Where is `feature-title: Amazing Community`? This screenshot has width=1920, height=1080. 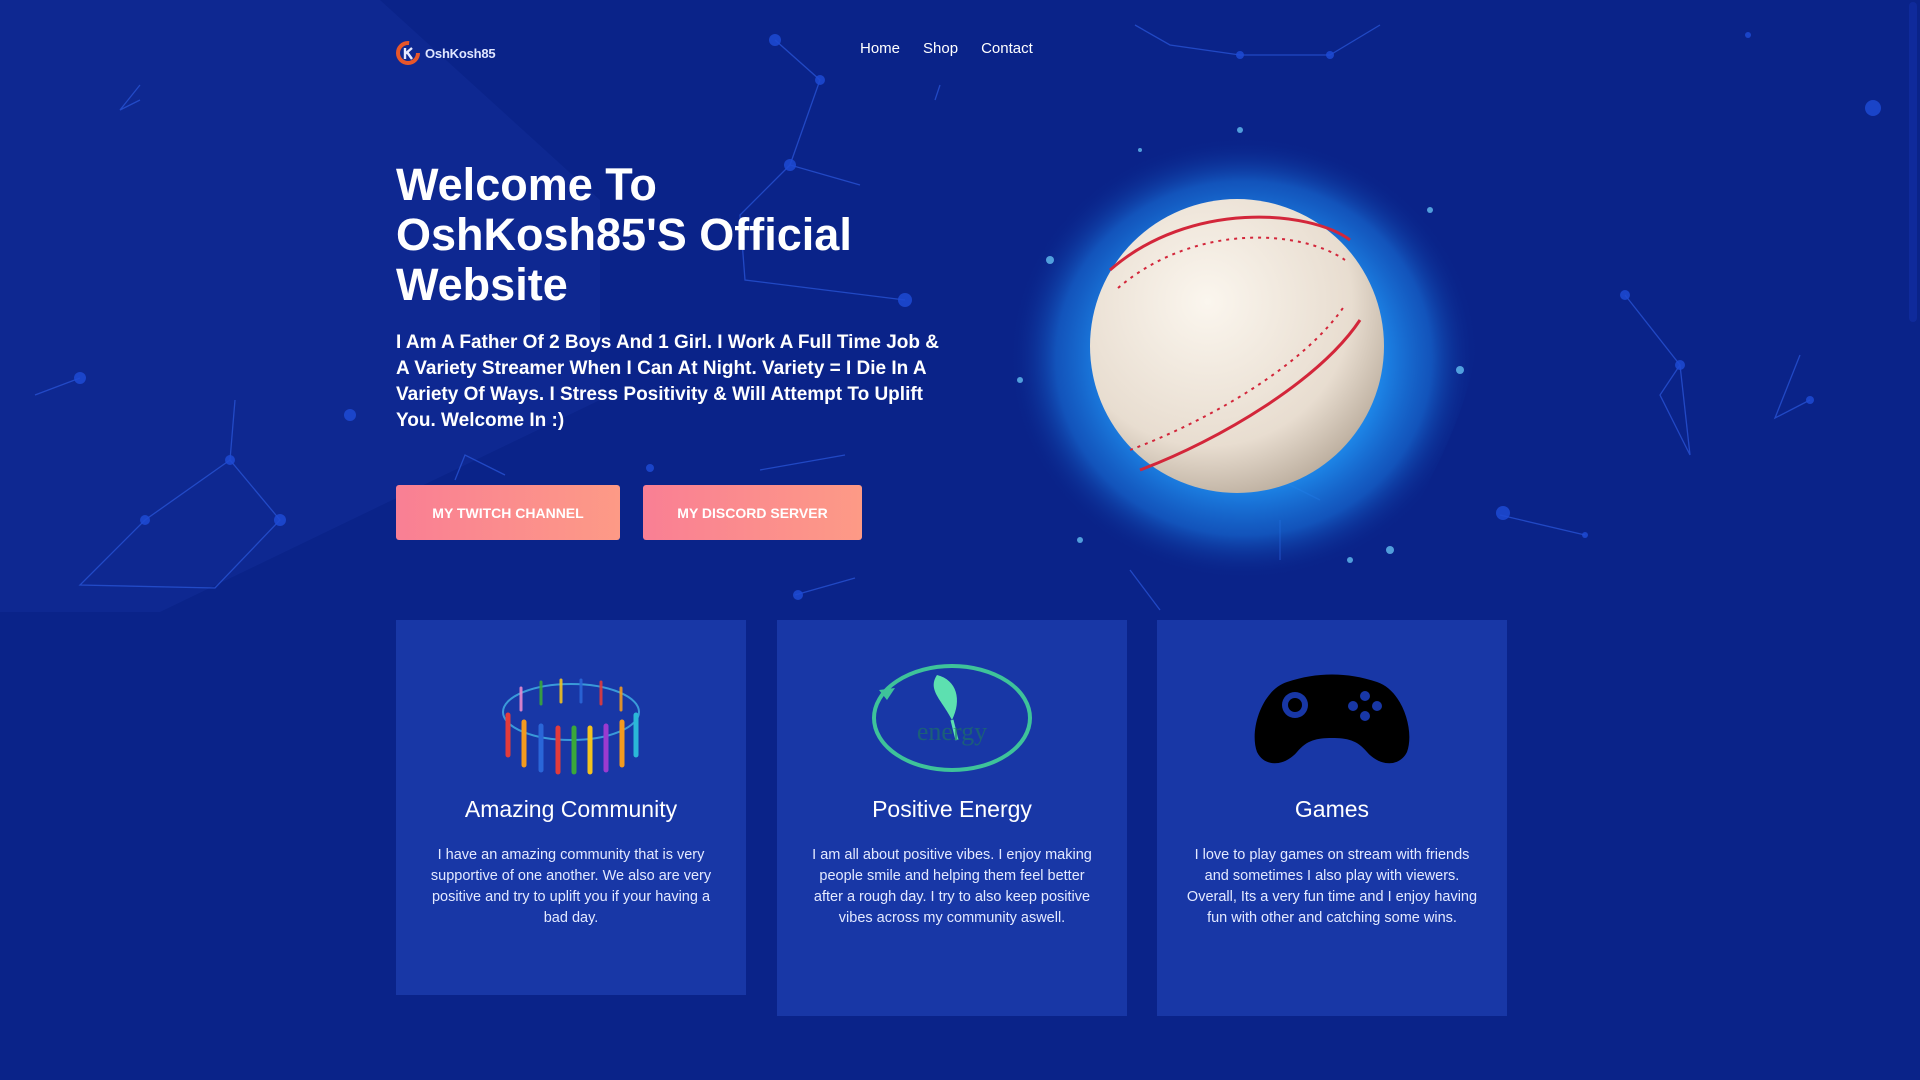 feature-title: Amazing Community is located at coordinates (571, 809).